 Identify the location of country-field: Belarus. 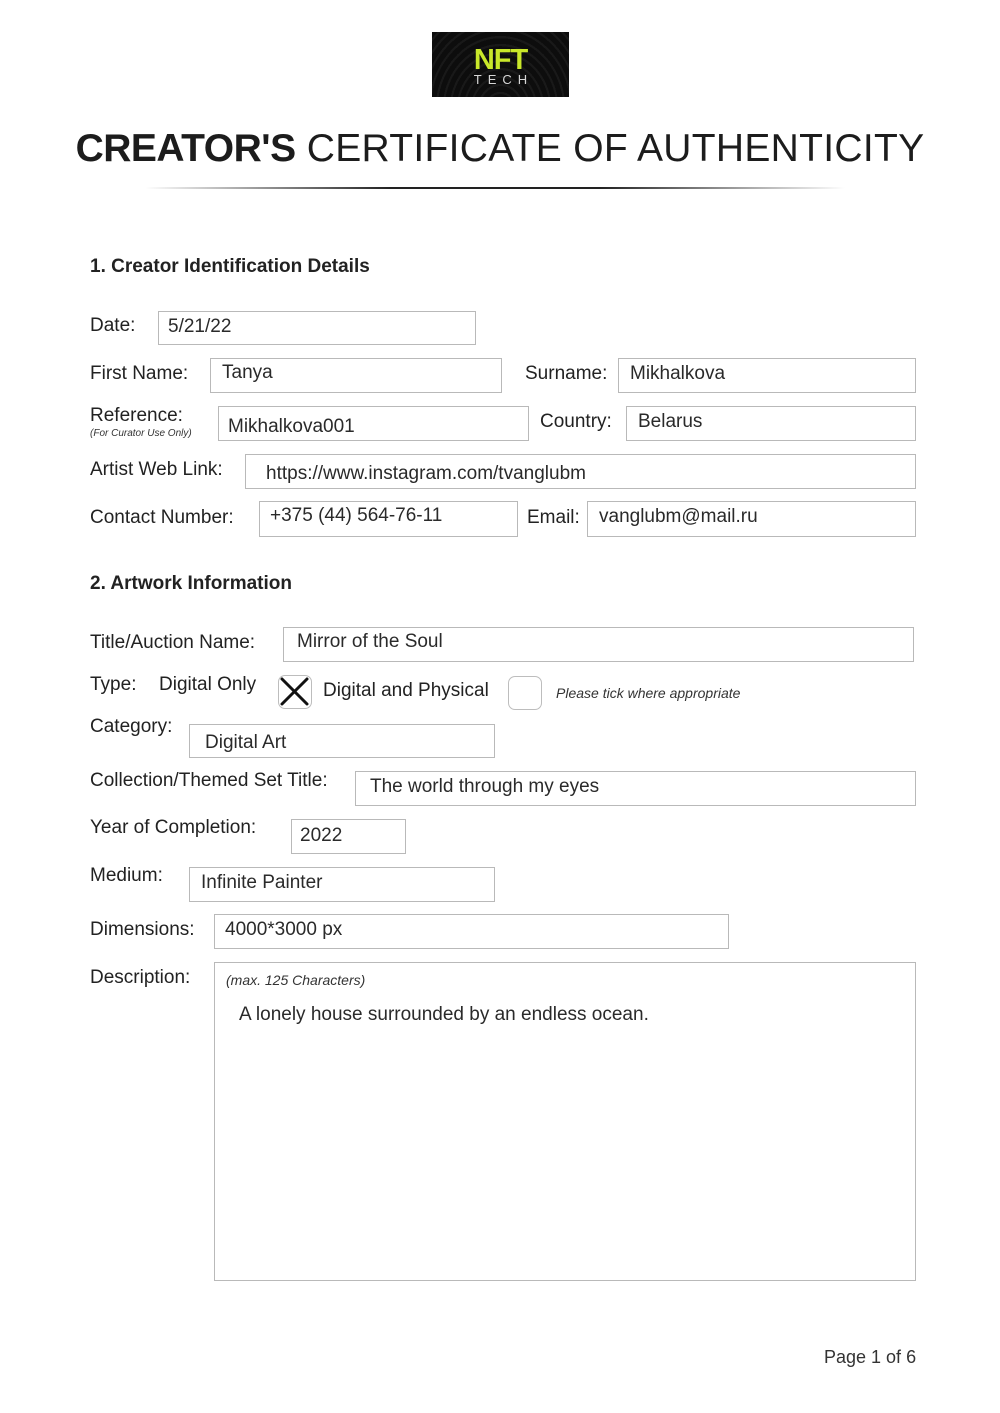
(771, 423).